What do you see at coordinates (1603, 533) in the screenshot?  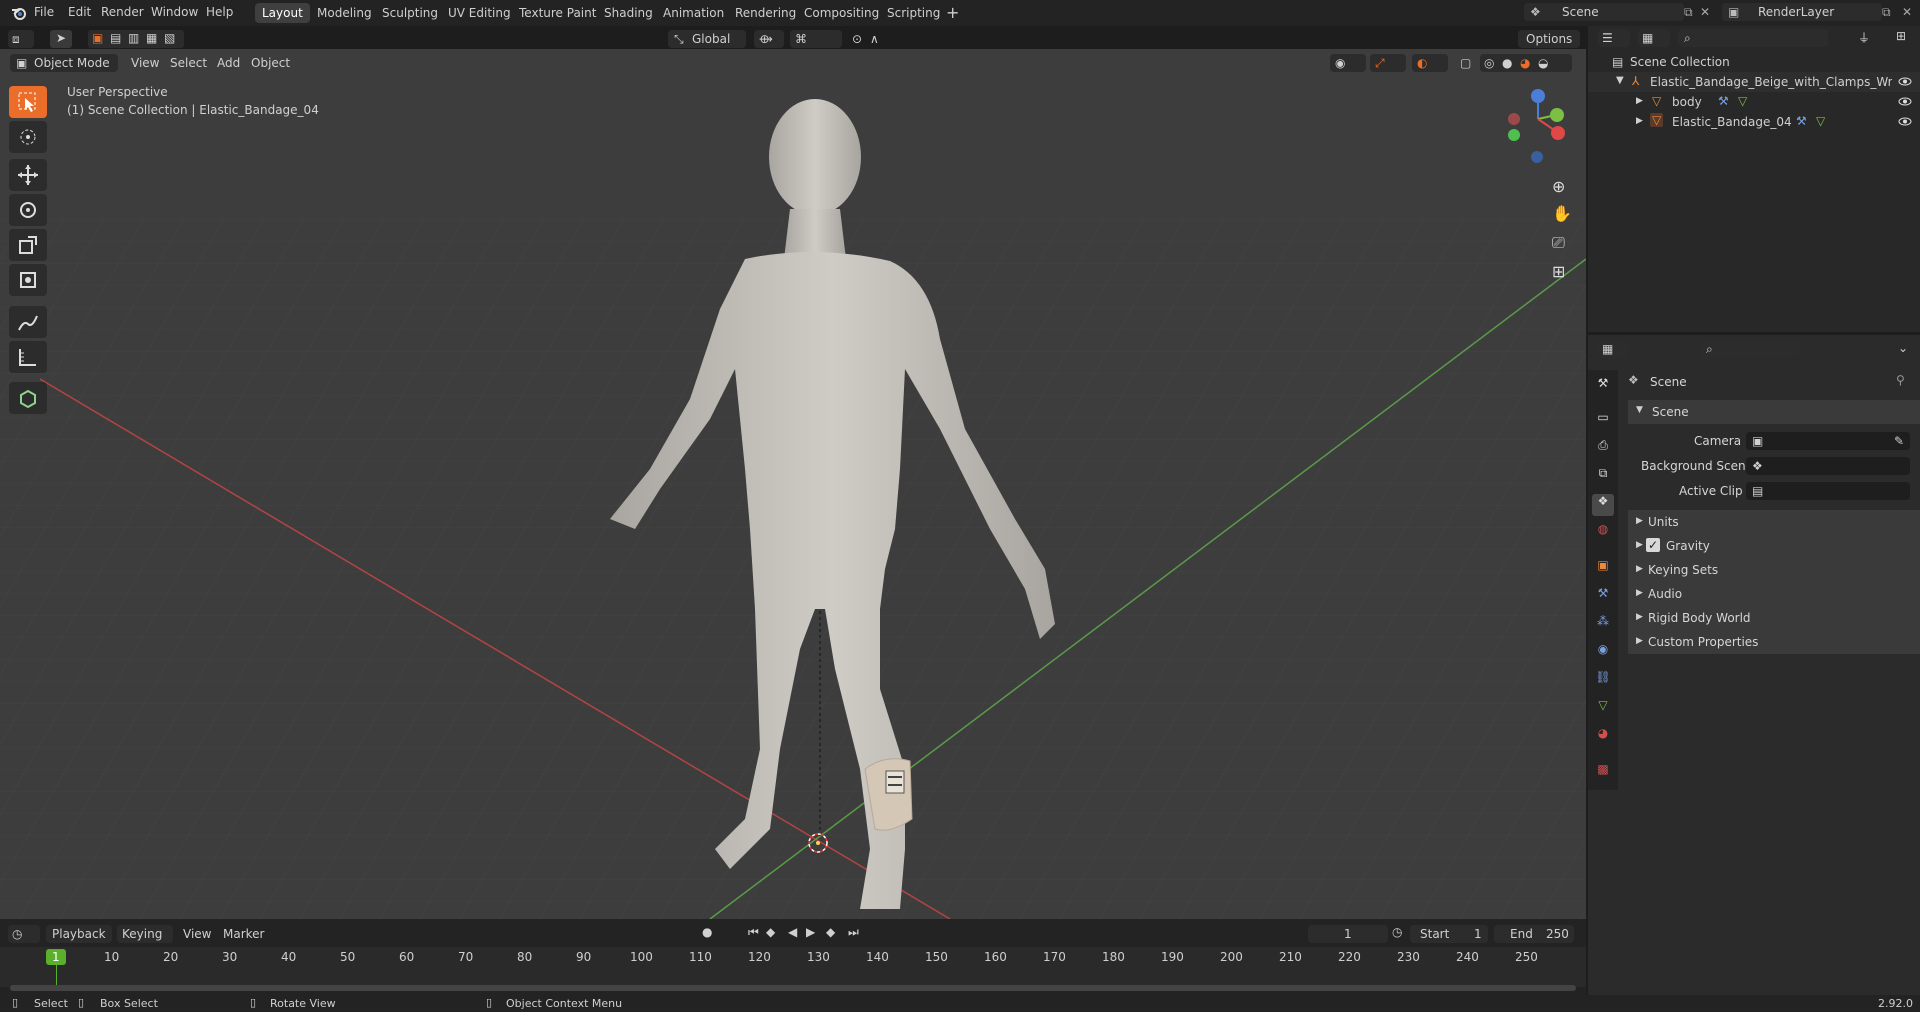 I see `world-tab-icon: ◍` at bounding box center [1603, 533].